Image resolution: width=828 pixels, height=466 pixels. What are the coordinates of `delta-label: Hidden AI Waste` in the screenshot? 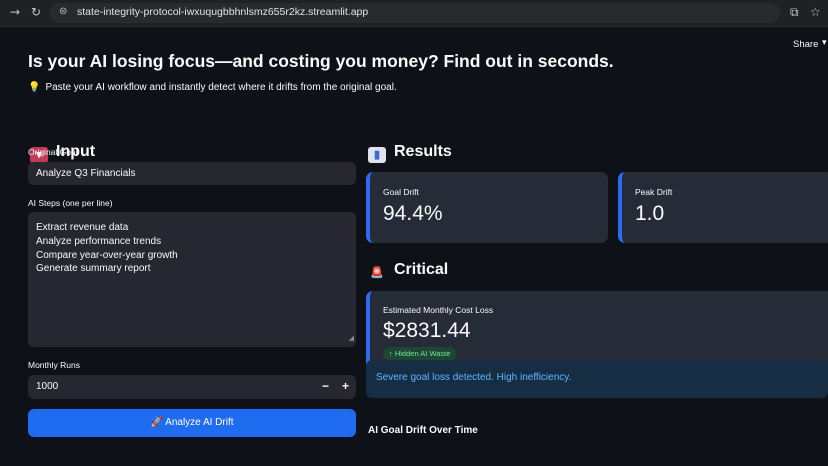 It's located at (422, 353).